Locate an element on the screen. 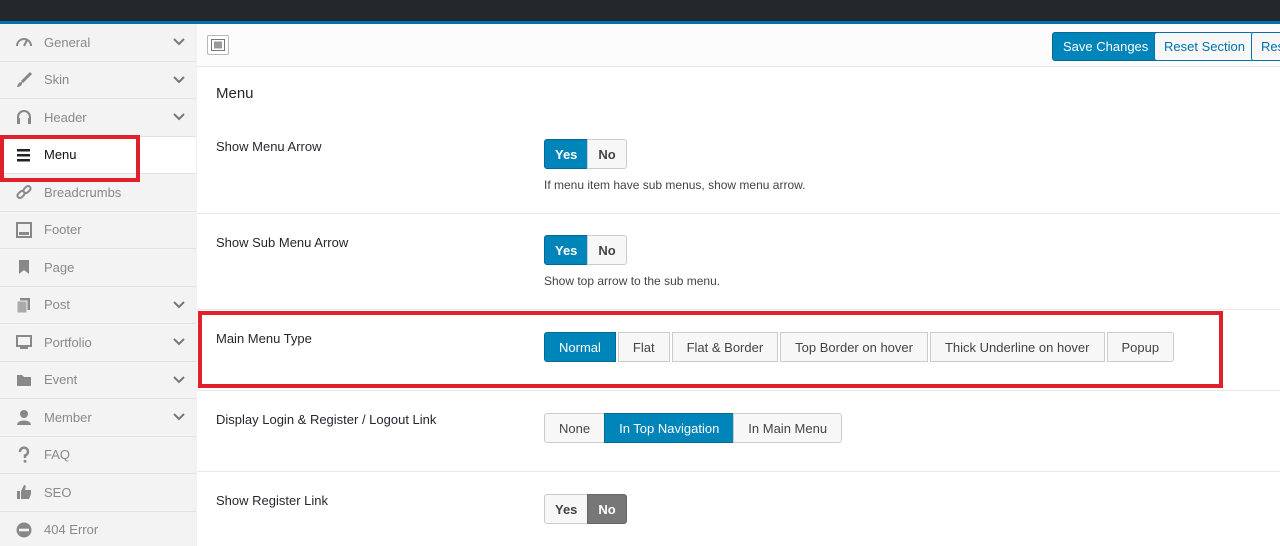 This screenshot has height=546, width=1280. sidebar-item-404-error: 404 Error is located at coordinates (98, 528).